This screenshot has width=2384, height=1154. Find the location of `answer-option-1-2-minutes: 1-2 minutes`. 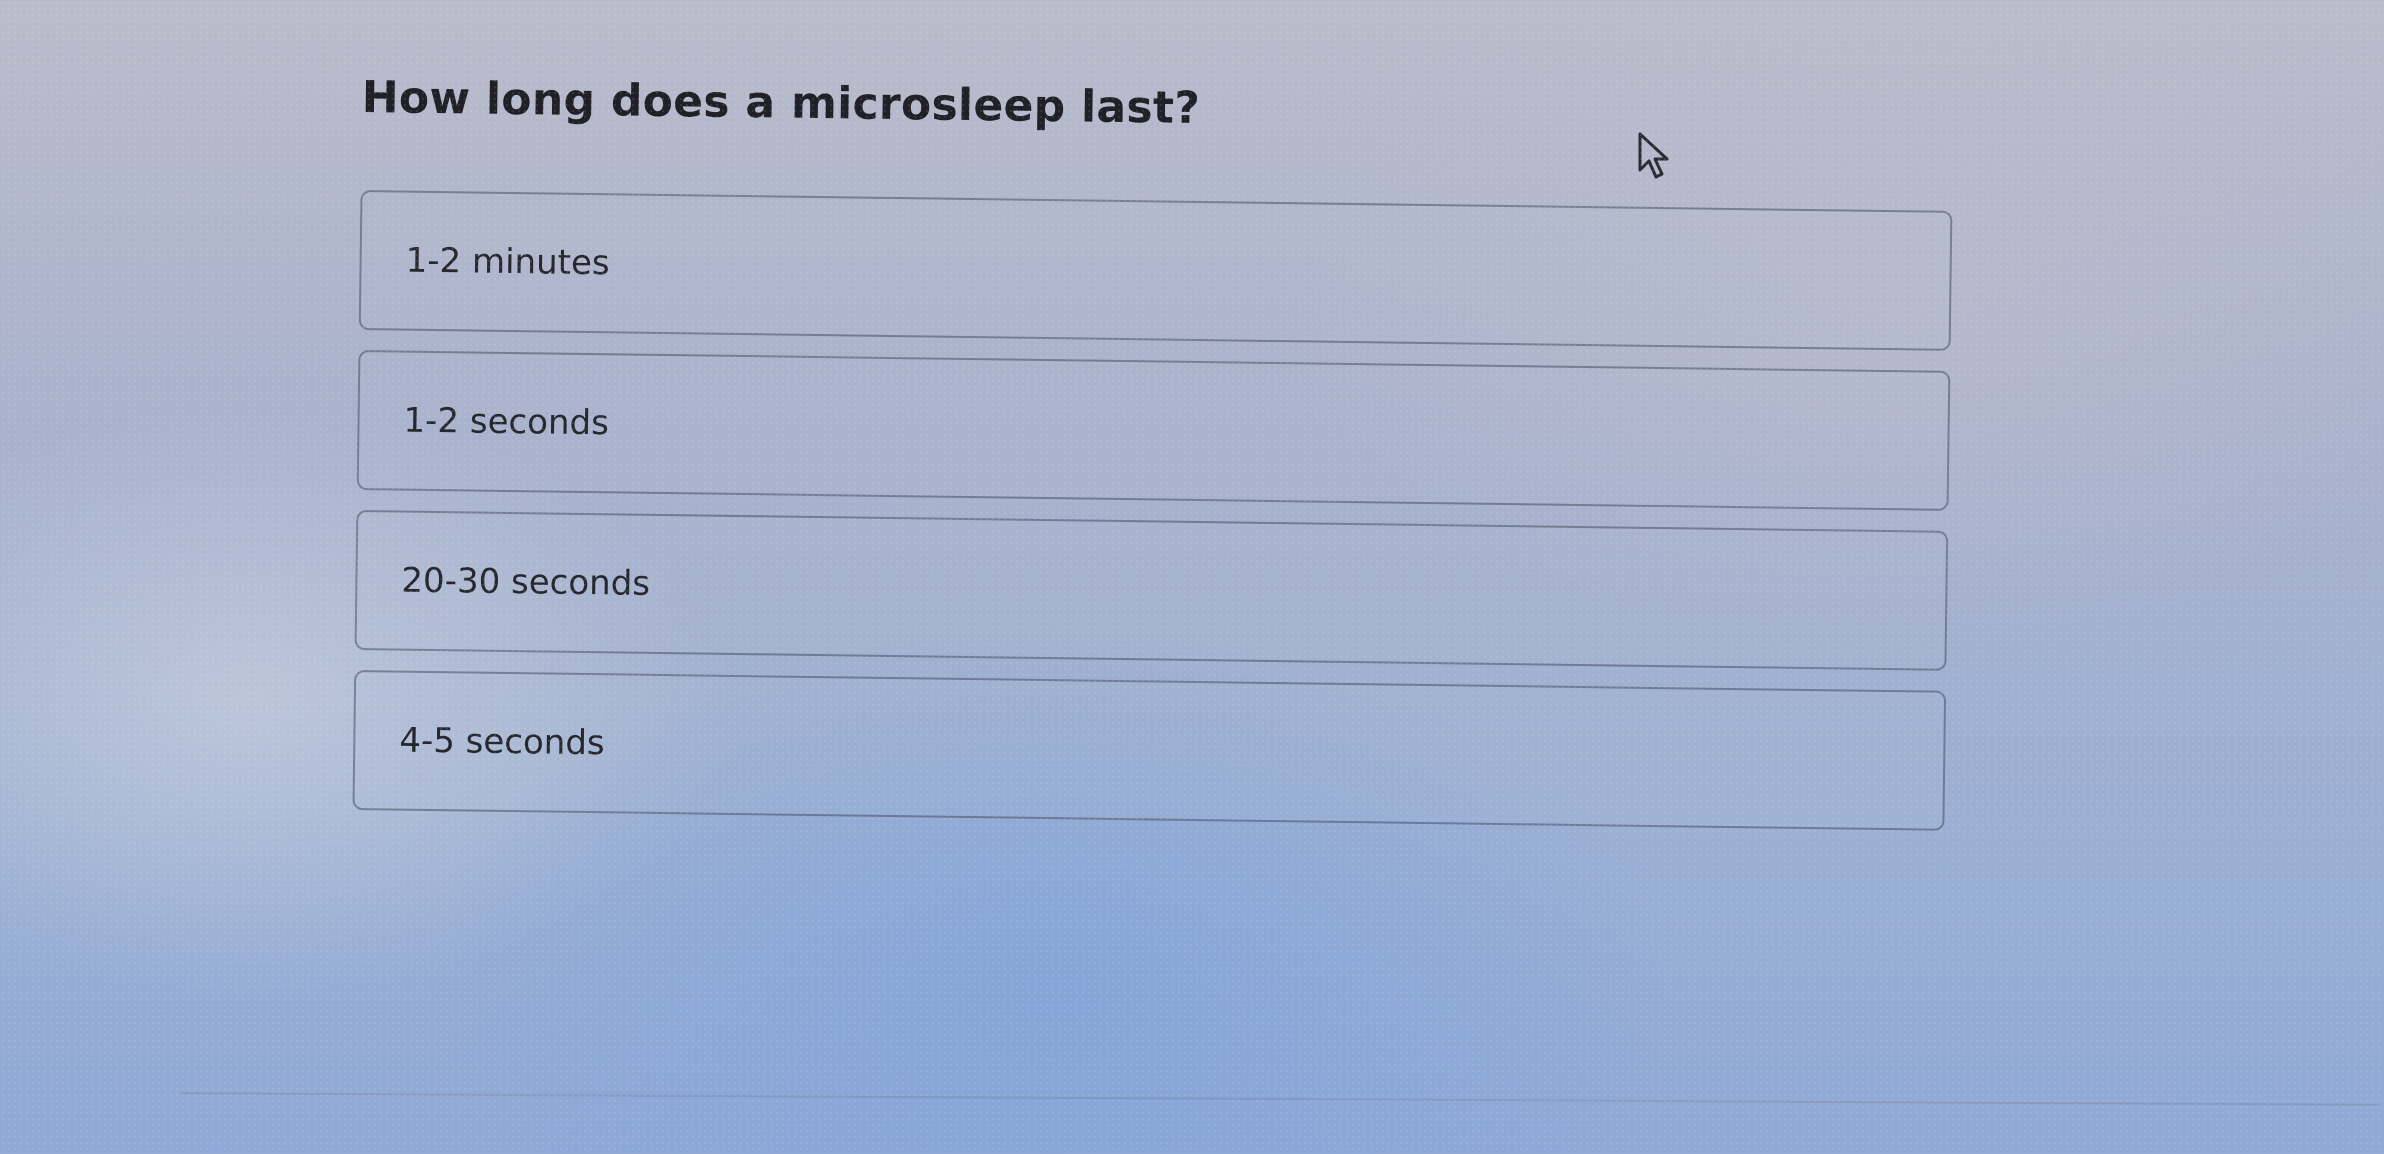

answer-option-1-2-minutes: 1-2 minutes is located at coordinates (1155, 270).